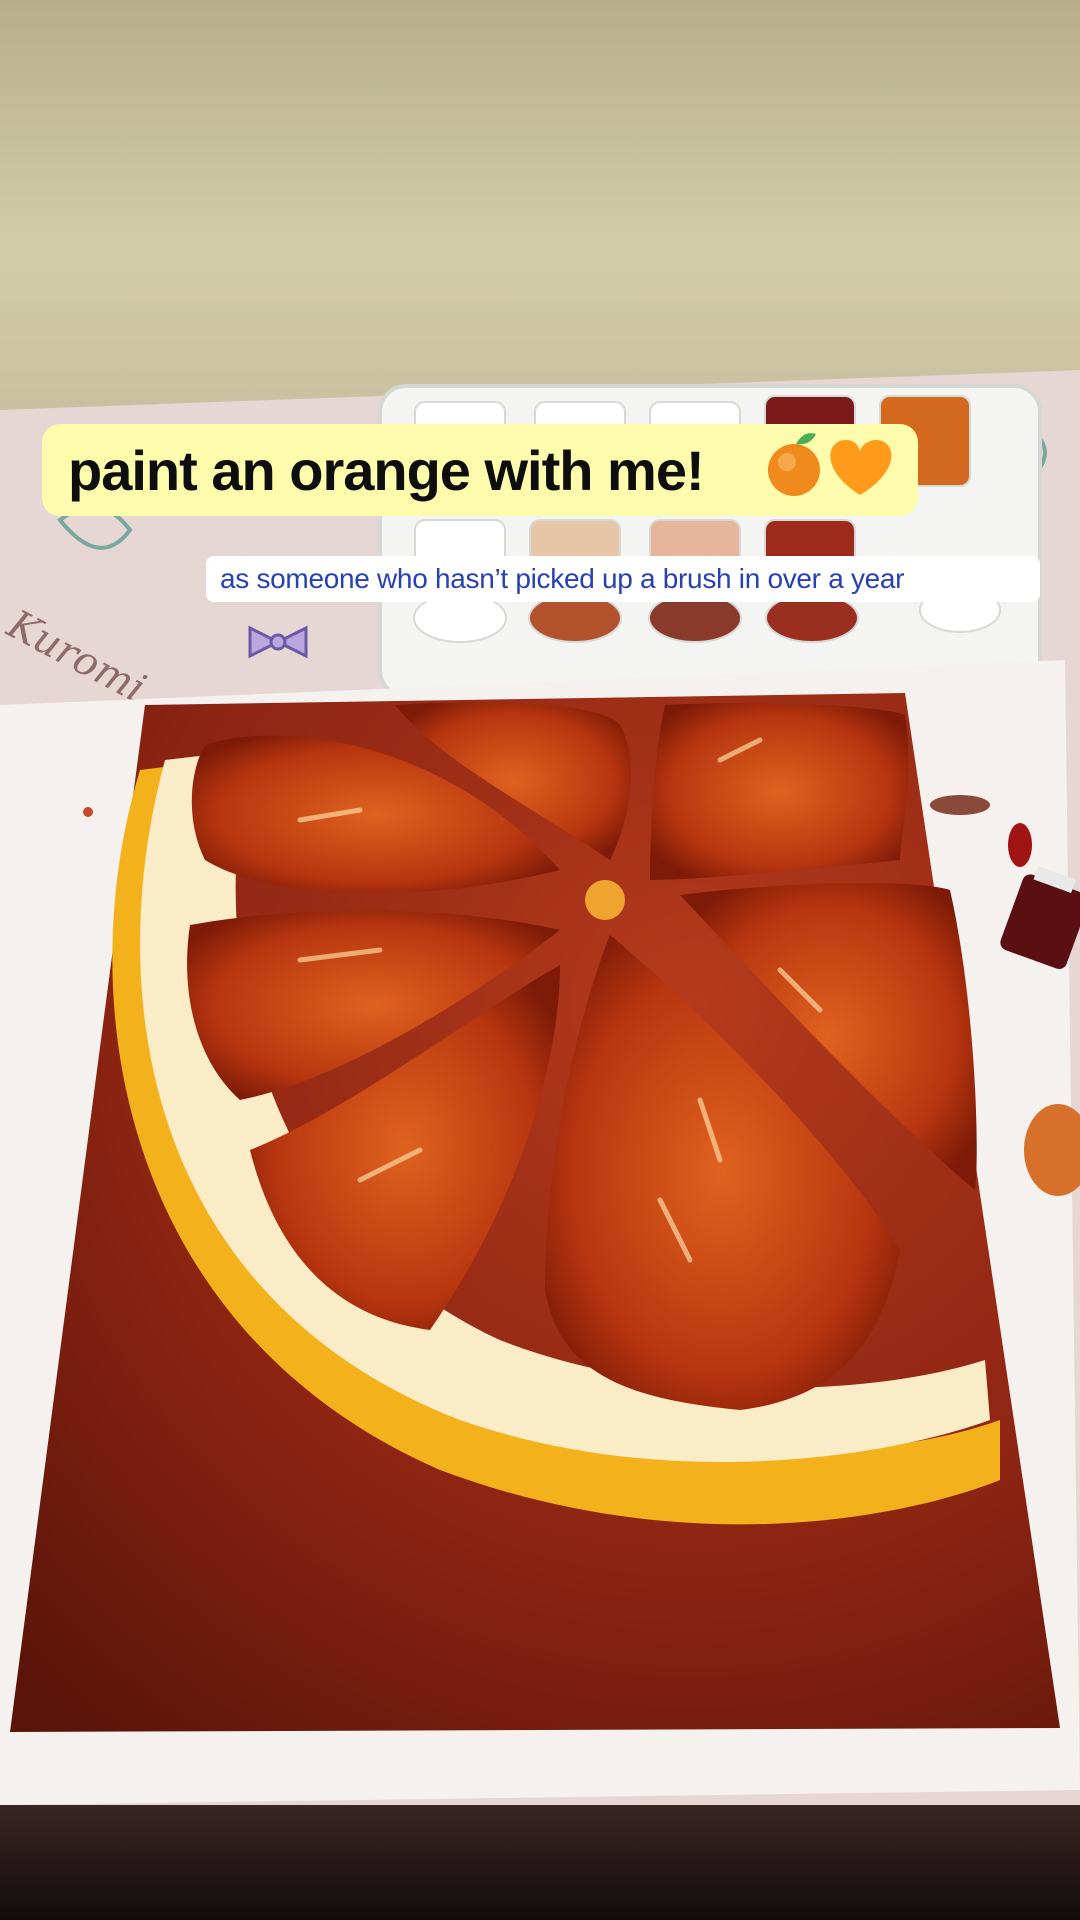 The image size is (1080, 1920). I want to click on floor, so click(540, 1862).